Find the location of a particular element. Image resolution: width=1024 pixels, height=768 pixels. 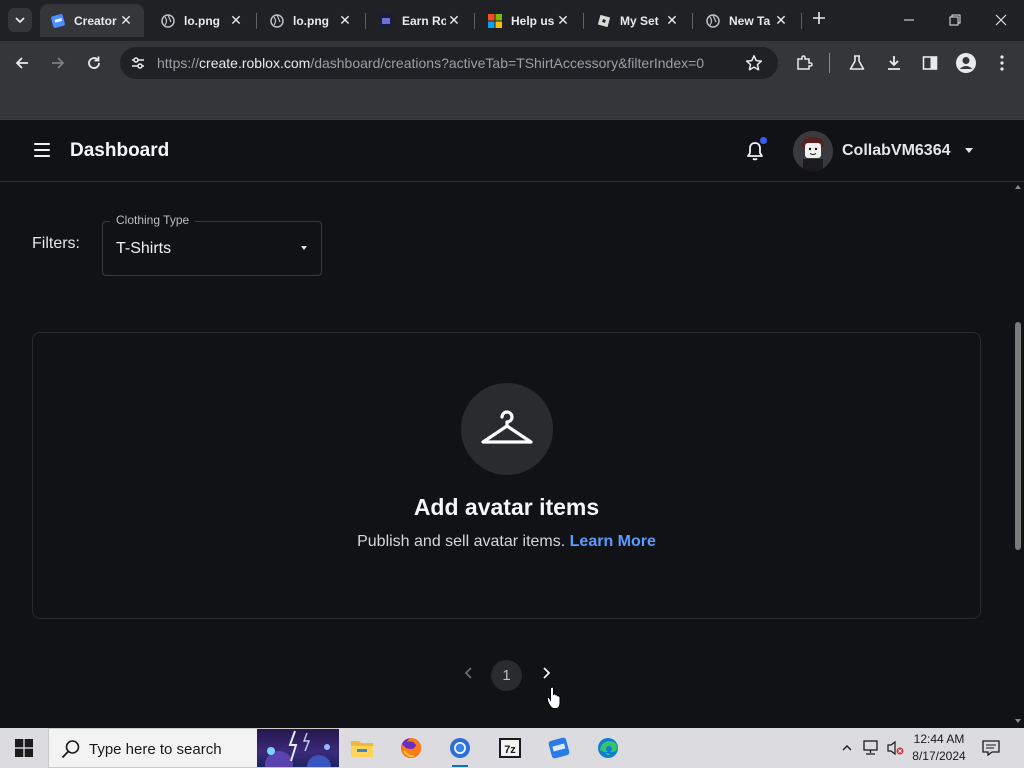

seven-zip-button: 7z is located at coordinates (510, 748).